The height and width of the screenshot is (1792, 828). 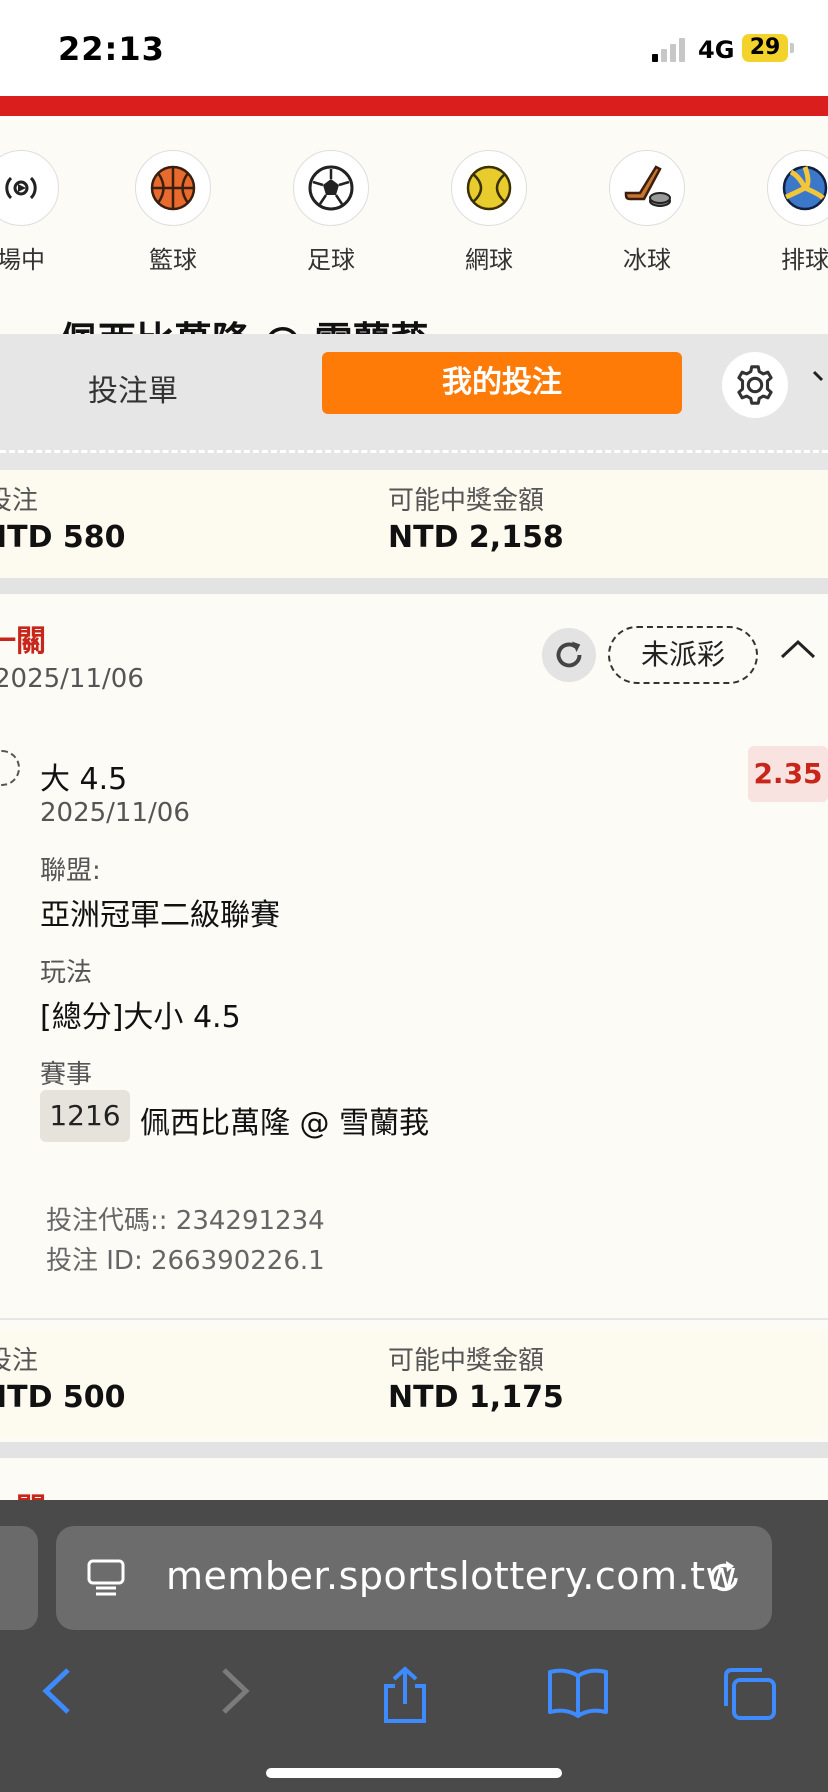 What do you see at coordinates (63, 1397) in the screenshot?
I see `stake-value: NTD 500` at bounding box center [63, 1397].